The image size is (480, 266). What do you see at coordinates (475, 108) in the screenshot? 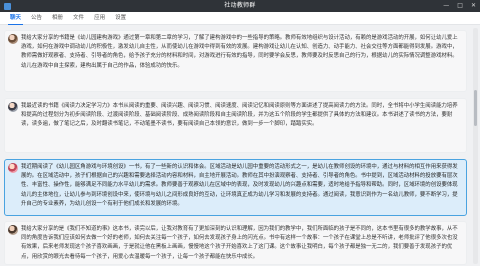
I see `scrollbar-thumb` at bounding box center [475, 108].